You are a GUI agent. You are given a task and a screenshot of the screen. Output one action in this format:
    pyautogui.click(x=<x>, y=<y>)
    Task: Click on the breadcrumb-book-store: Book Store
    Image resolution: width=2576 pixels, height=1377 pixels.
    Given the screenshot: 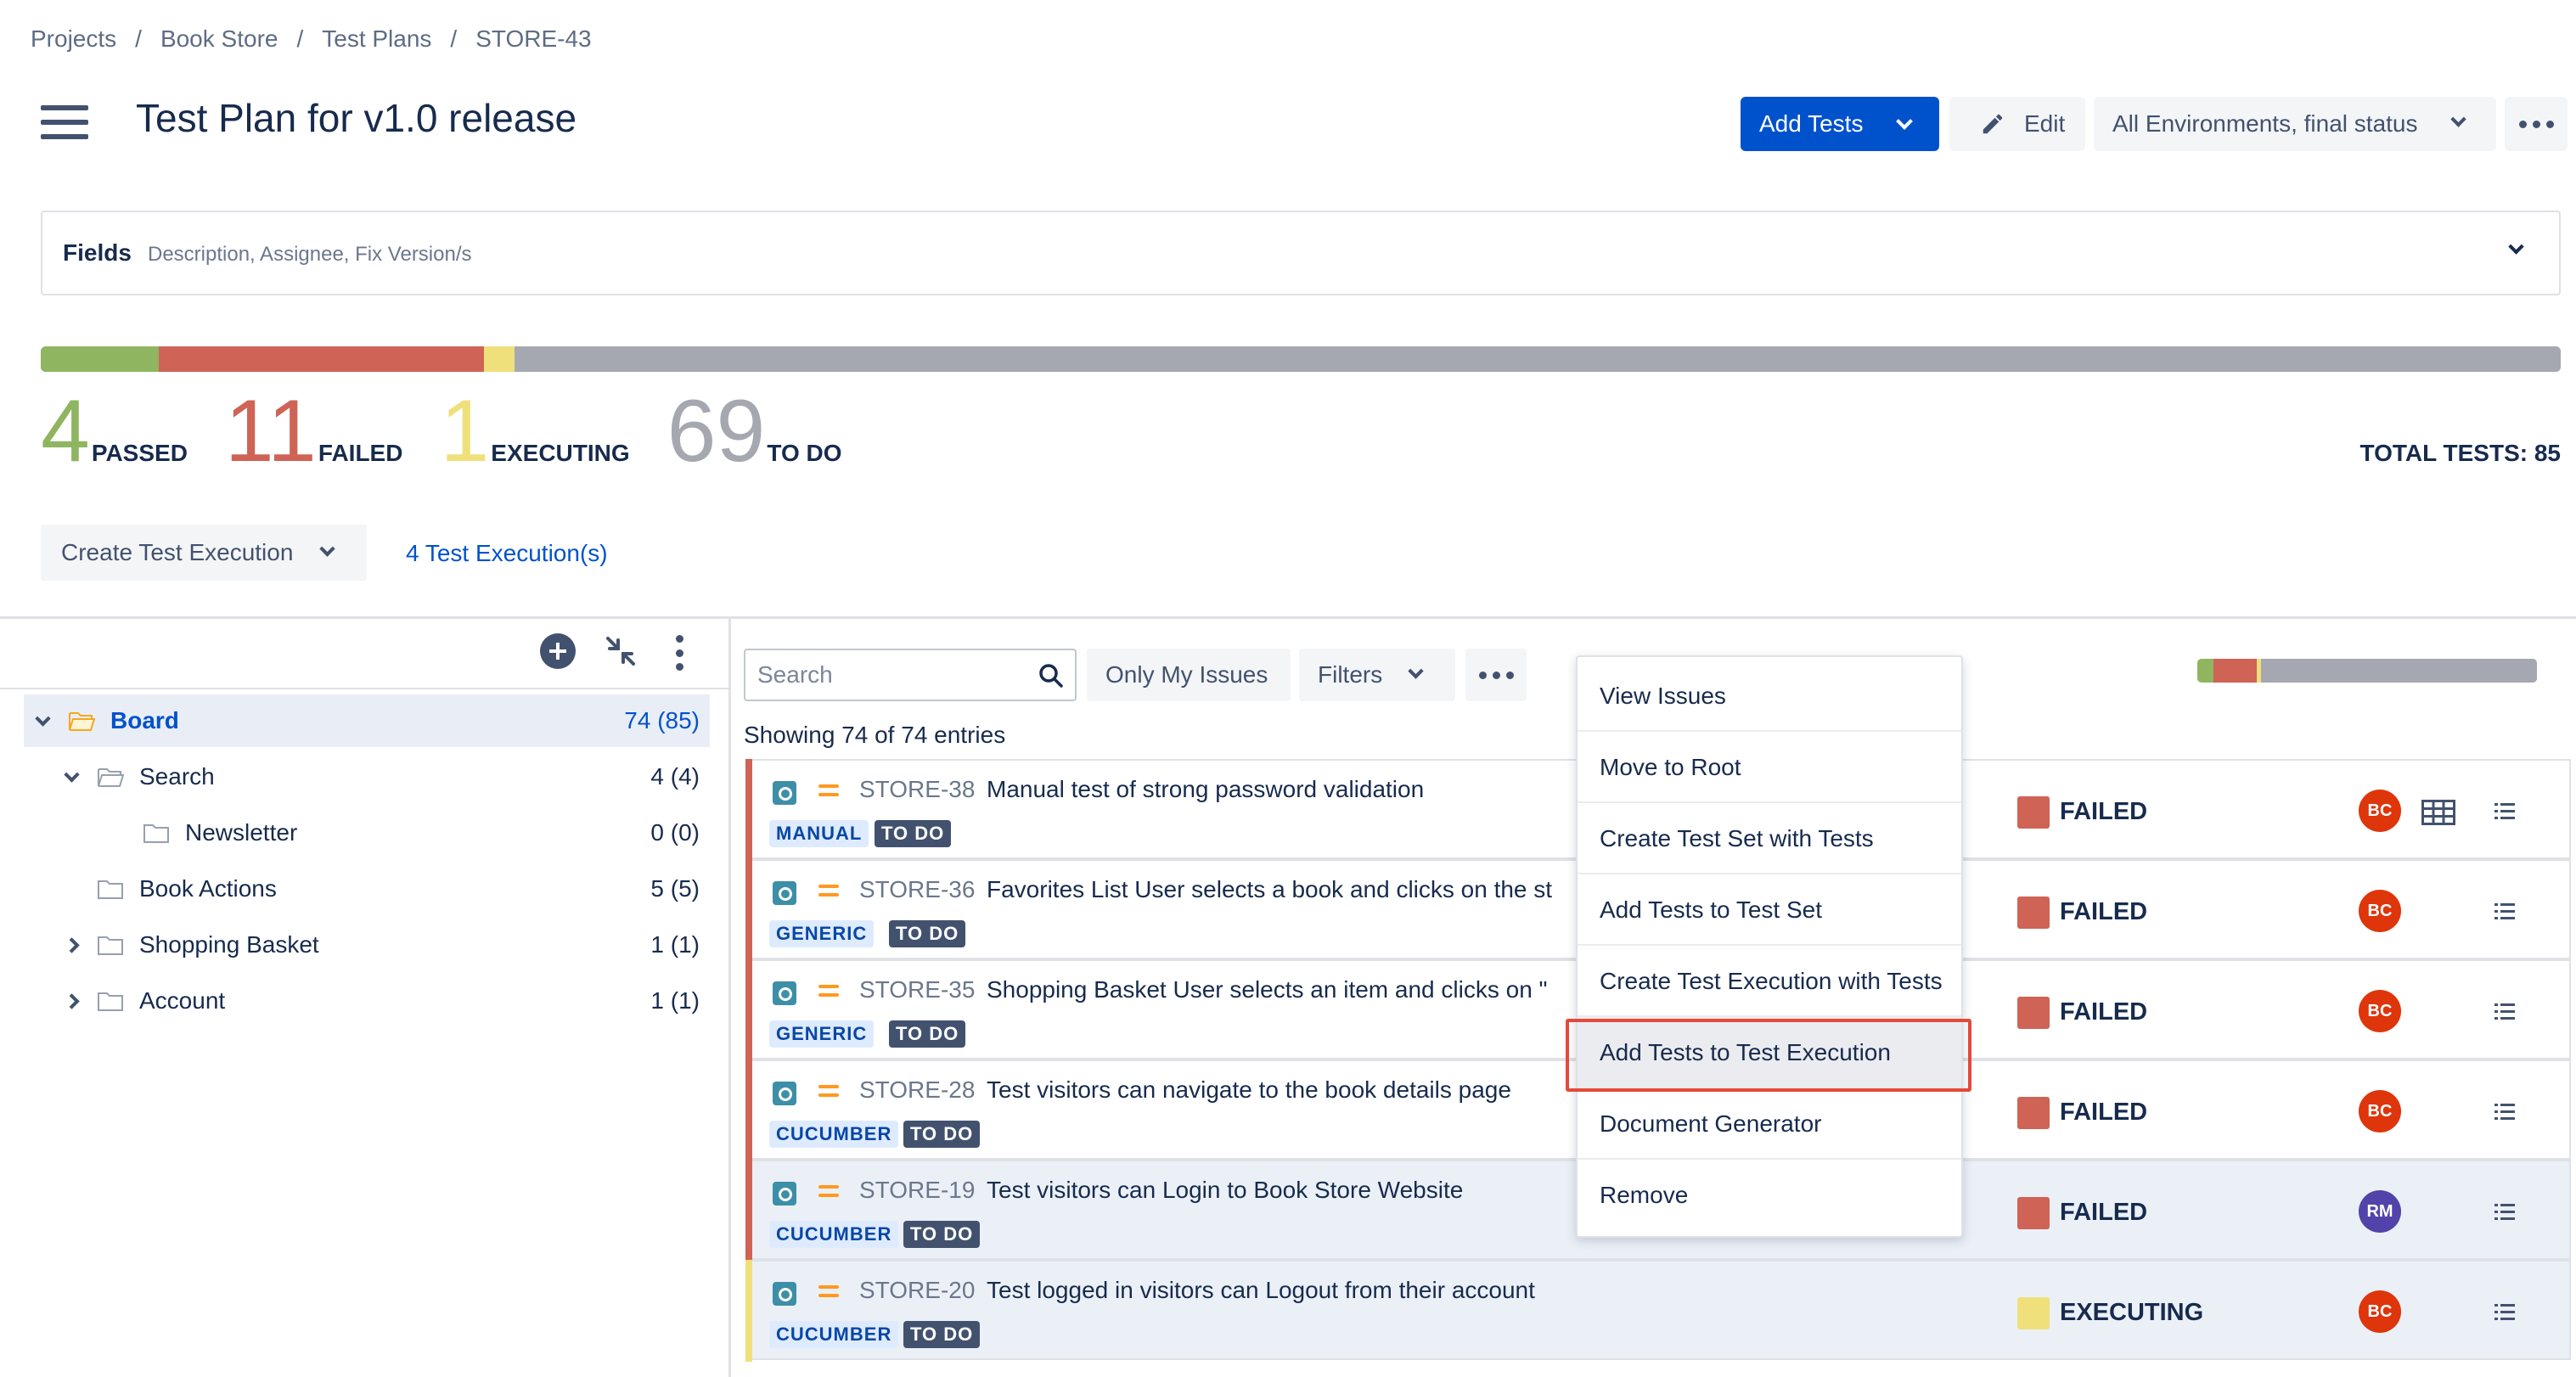 What is the action you would take?
    pyautogui.click(x=219, y=39)
    